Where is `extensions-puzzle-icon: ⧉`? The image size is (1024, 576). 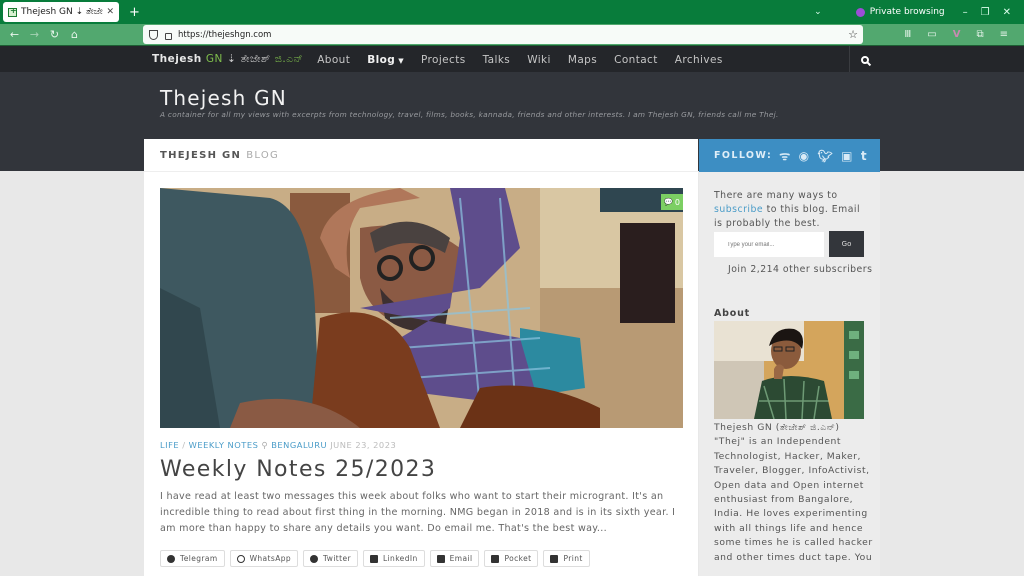 extensions-puzzle-icon: ⧉ is located at coordinates (979, 34).